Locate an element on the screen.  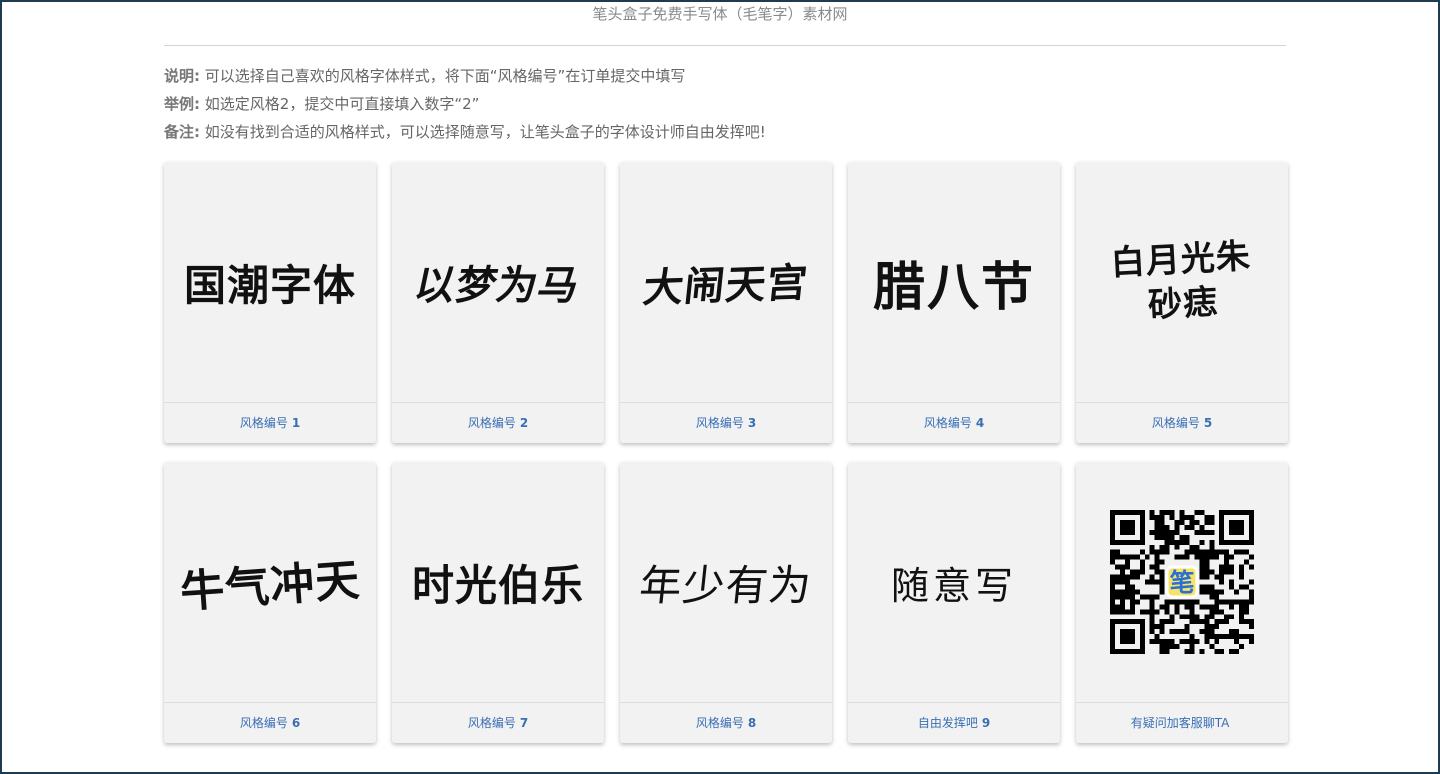
style-label-link: 风格编号 6 is located at coordinates (270, 723).